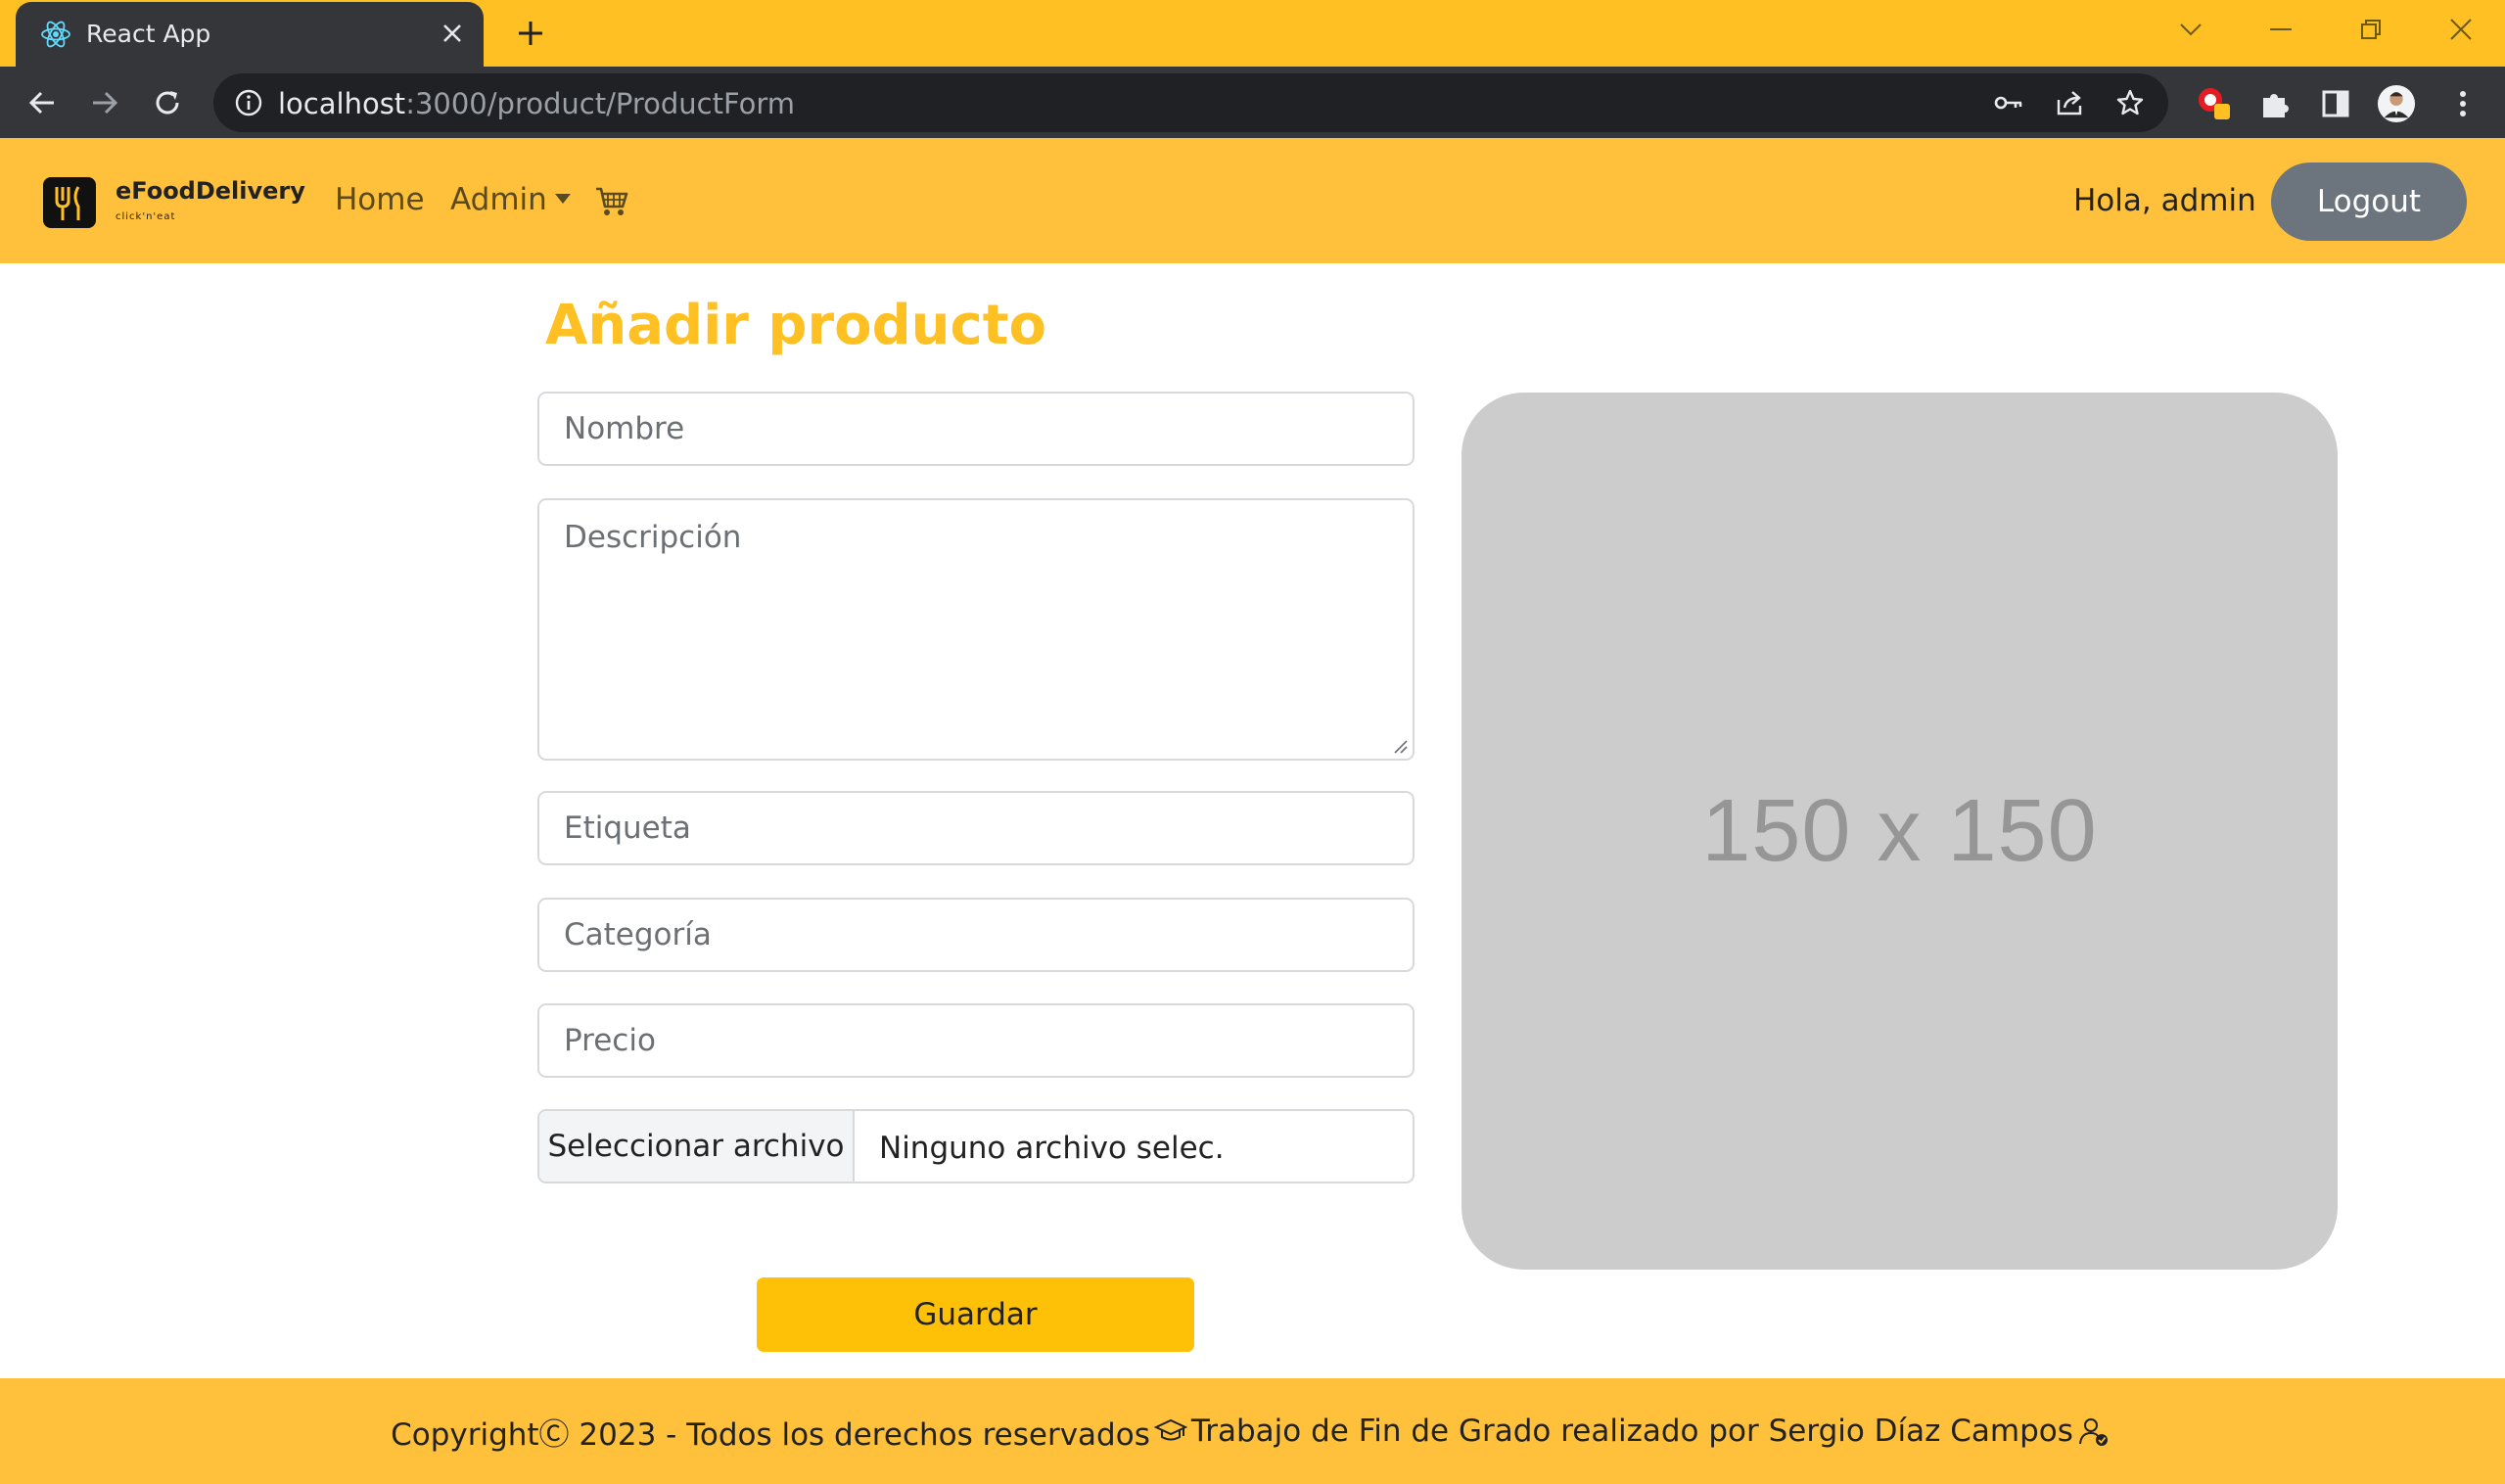 This screenshot has width=2505, height=1484. What do you see at coordinates (104, 102) in the screenshot?
I see `forward-arrow-icon` at bounding box center [104, 102].